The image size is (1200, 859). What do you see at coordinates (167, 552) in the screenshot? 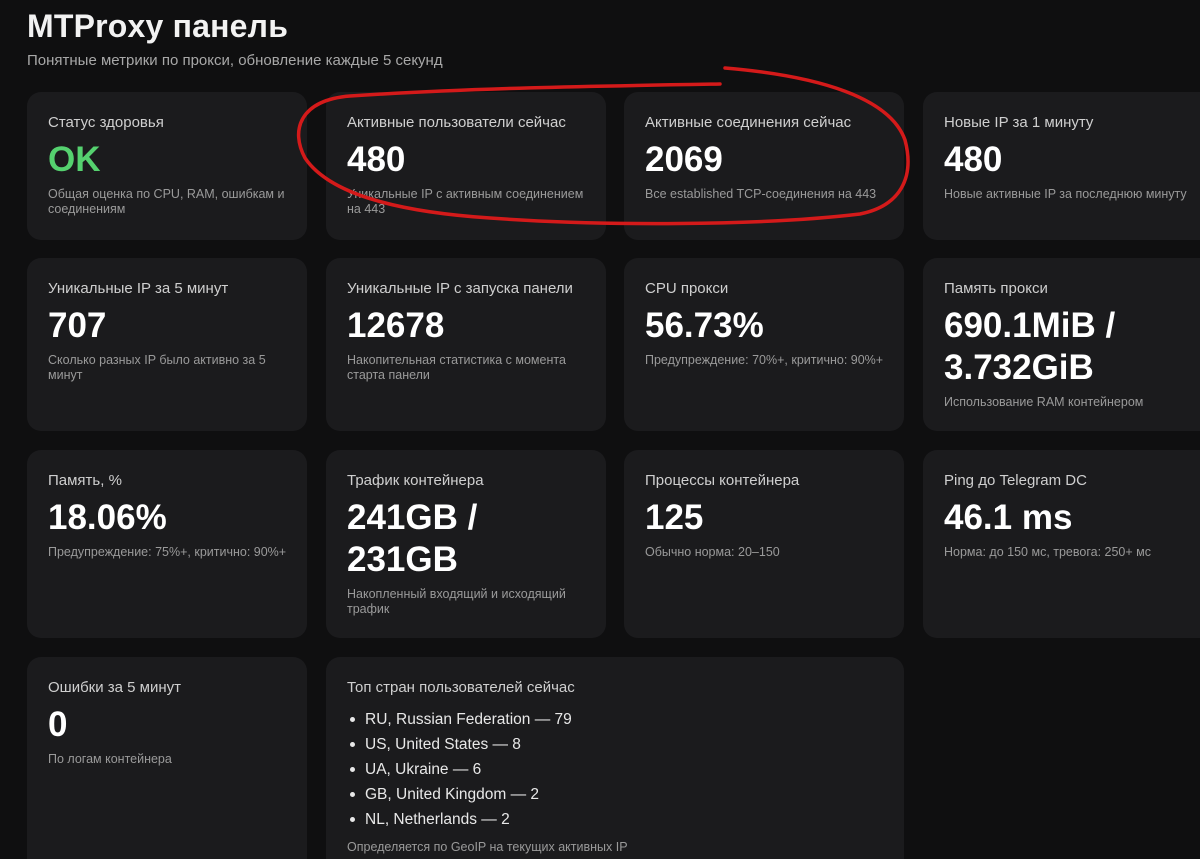
I see `card-hint: Предупреждение: 75%+, критично: 90%+` at bounding box center [167, 552].